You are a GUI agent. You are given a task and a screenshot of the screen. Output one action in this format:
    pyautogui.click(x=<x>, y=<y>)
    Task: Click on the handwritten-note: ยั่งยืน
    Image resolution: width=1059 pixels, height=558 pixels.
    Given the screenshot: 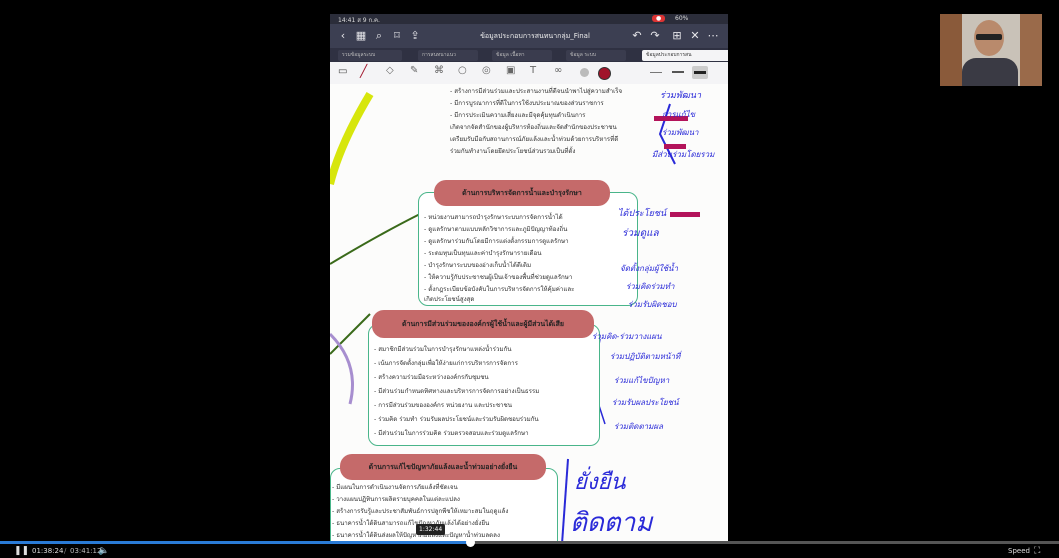 What is the action you would take?
    pyautogui.click(x=600, y=482)
    